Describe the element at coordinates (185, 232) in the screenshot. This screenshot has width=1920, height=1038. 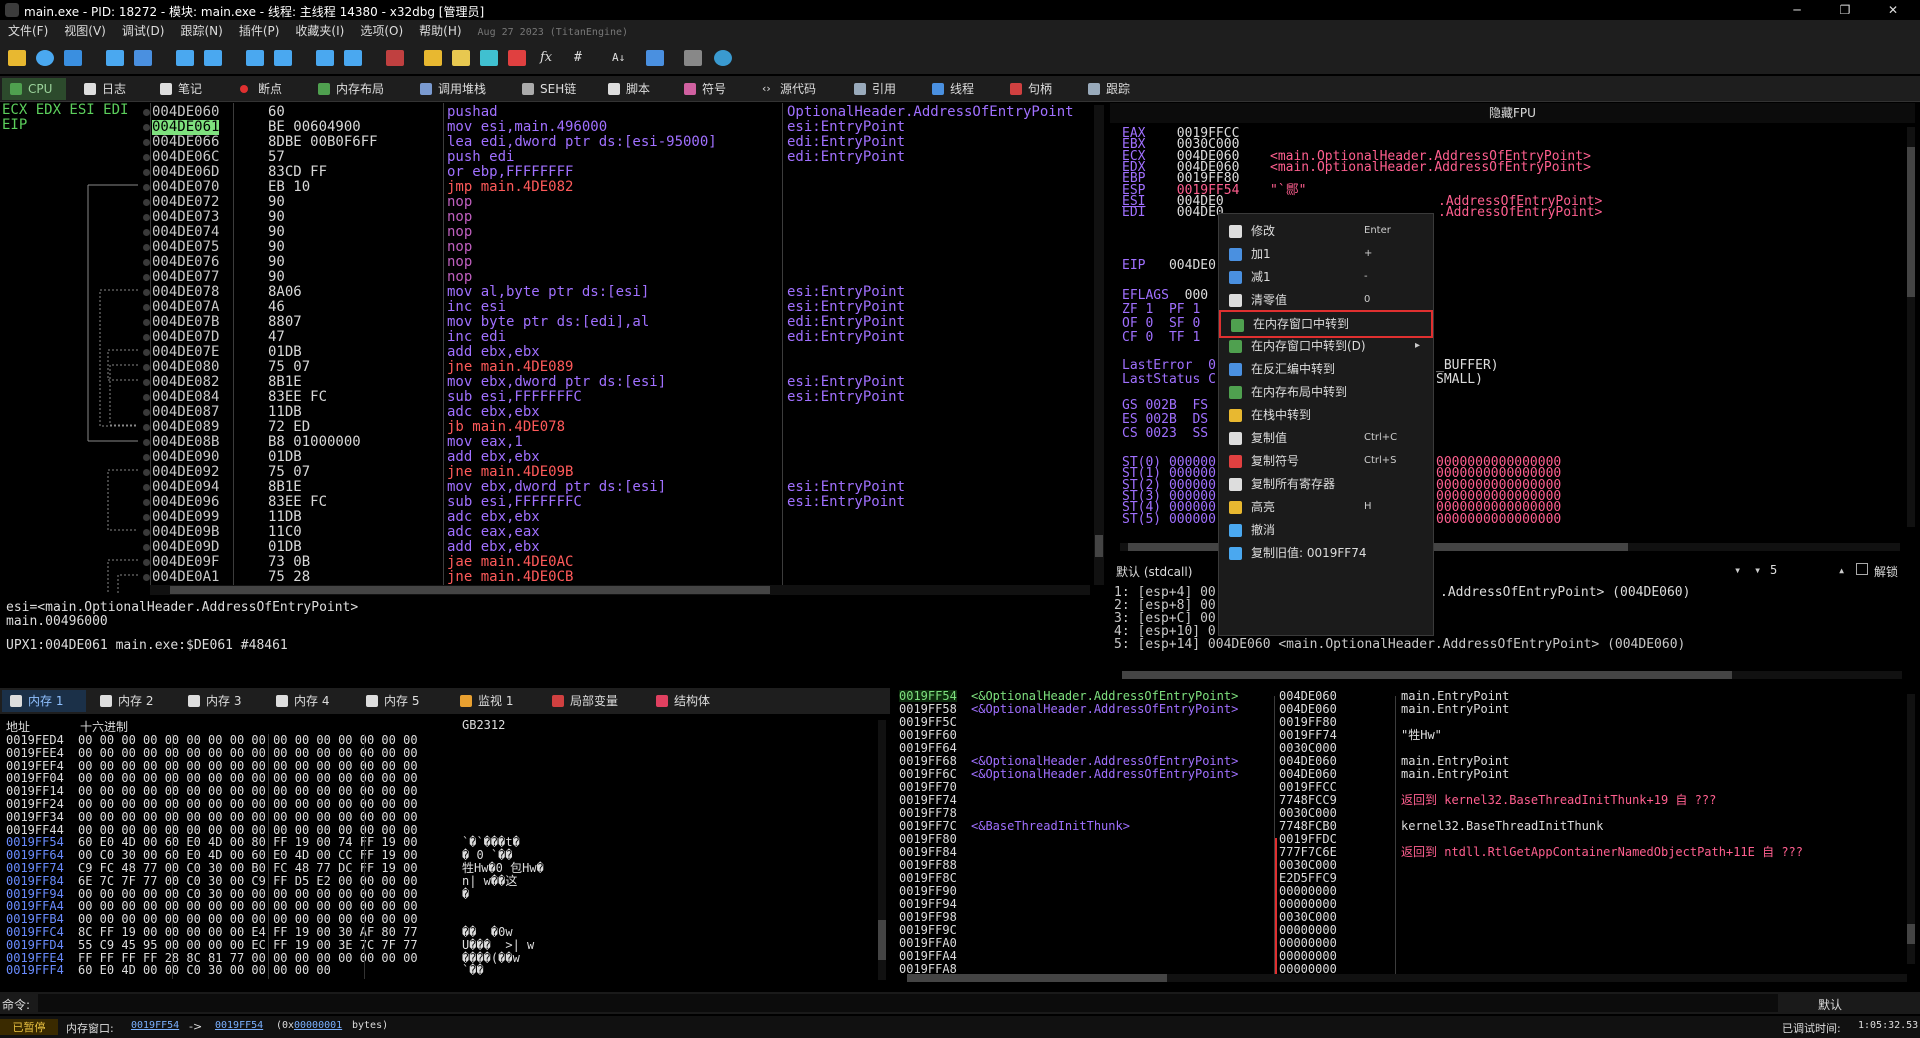
I see `disasm-address: 004DE074` at that location.